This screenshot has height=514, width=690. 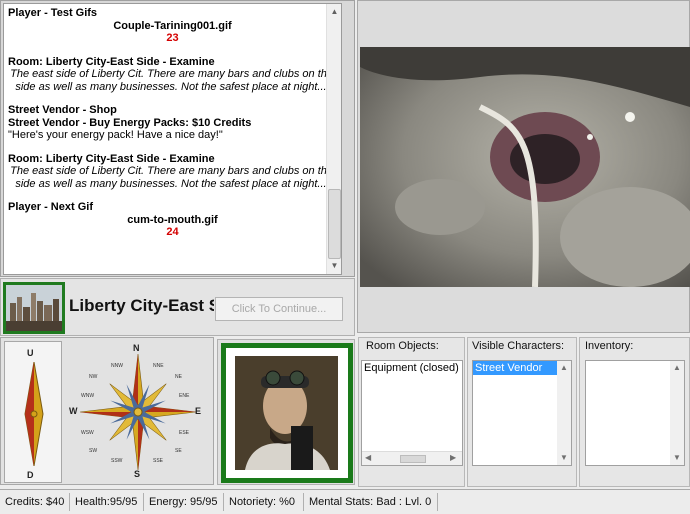 I want to click on log-line: 24, so click(x=172, y=232).